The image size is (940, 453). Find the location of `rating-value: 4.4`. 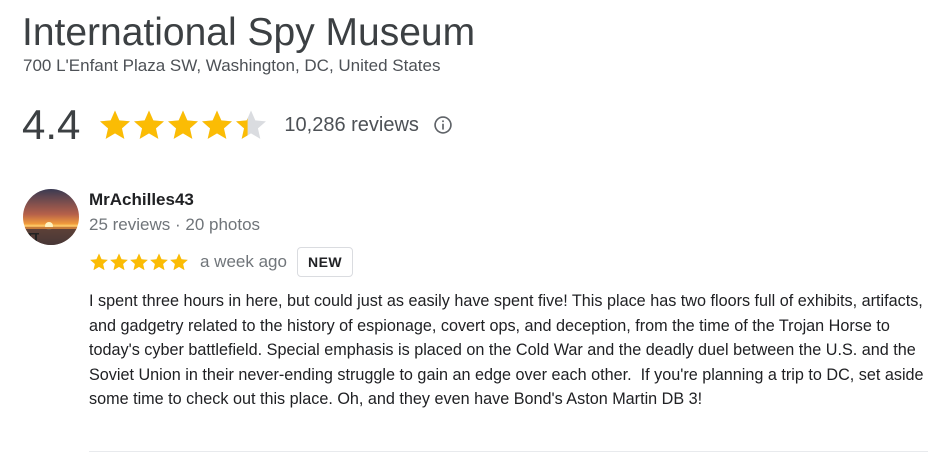

rating-value: 4.4 is located at coordinates (51, 124).